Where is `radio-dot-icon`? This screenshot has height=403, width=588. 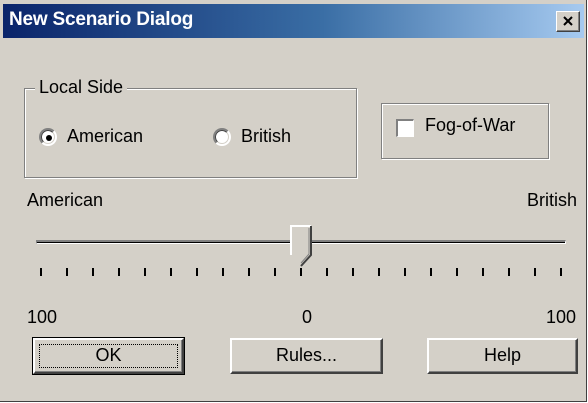
radio-dot-icon is located at coordinates (49, 138).